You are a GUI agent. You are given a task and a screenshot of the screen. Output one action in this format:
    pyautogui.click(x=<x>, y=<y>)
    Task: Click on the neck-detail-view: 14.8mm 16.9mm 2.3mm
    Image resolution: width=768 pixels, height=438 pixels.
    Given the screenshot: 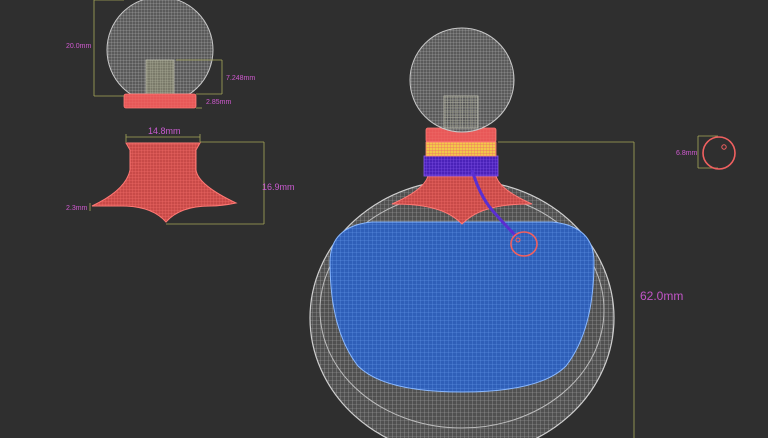 What is the action you would take?
    pyautogui.click(x=180, y=175)
    